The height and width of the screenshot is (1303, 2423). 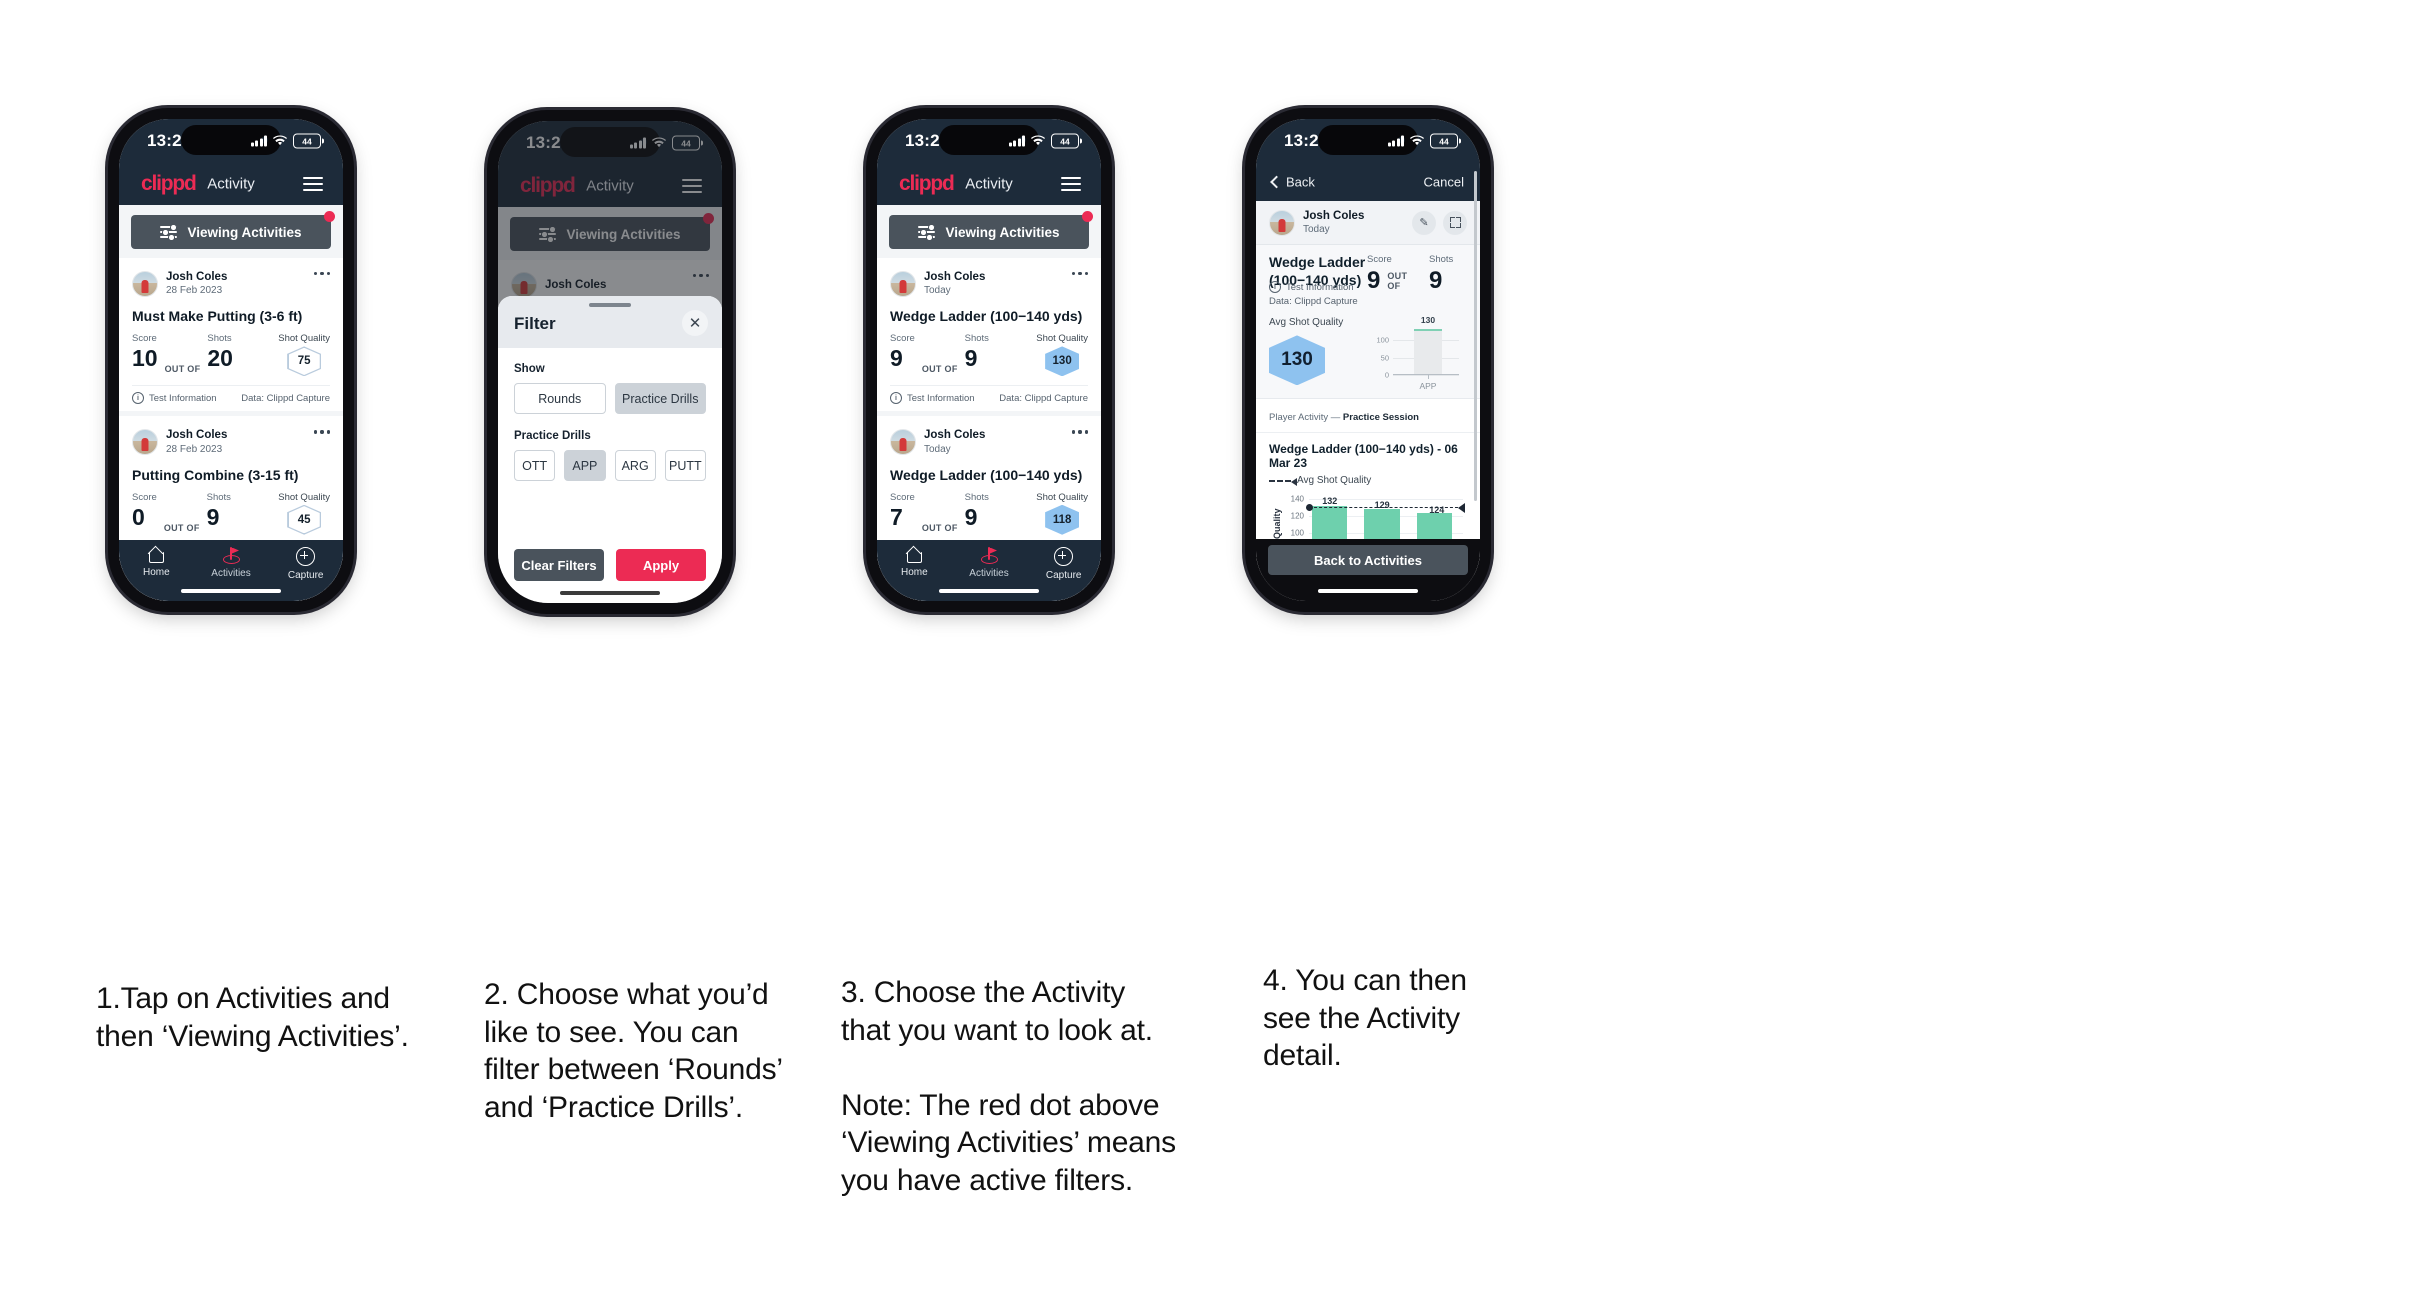 What do you see at coordinates (280, 140) in the screenshot?
I see `wifi-icon` at bounding box center [280, 140].